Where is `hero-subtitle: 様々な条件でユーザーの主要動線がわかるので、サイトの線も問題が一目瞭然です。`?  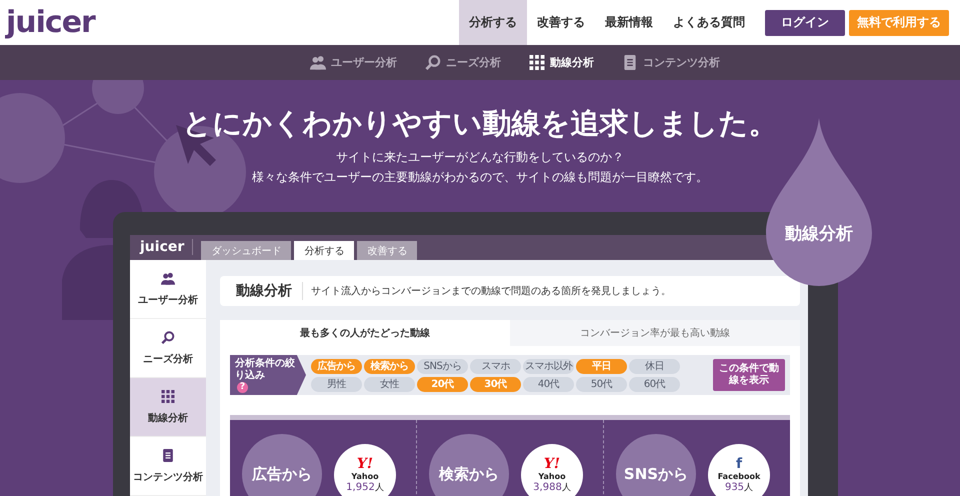
hero-subtitle: 様々な条件でユーザーの主要動線がわかるので、サイトの線も問題が一目瞭然です。 is located at coordinates (480, 177).